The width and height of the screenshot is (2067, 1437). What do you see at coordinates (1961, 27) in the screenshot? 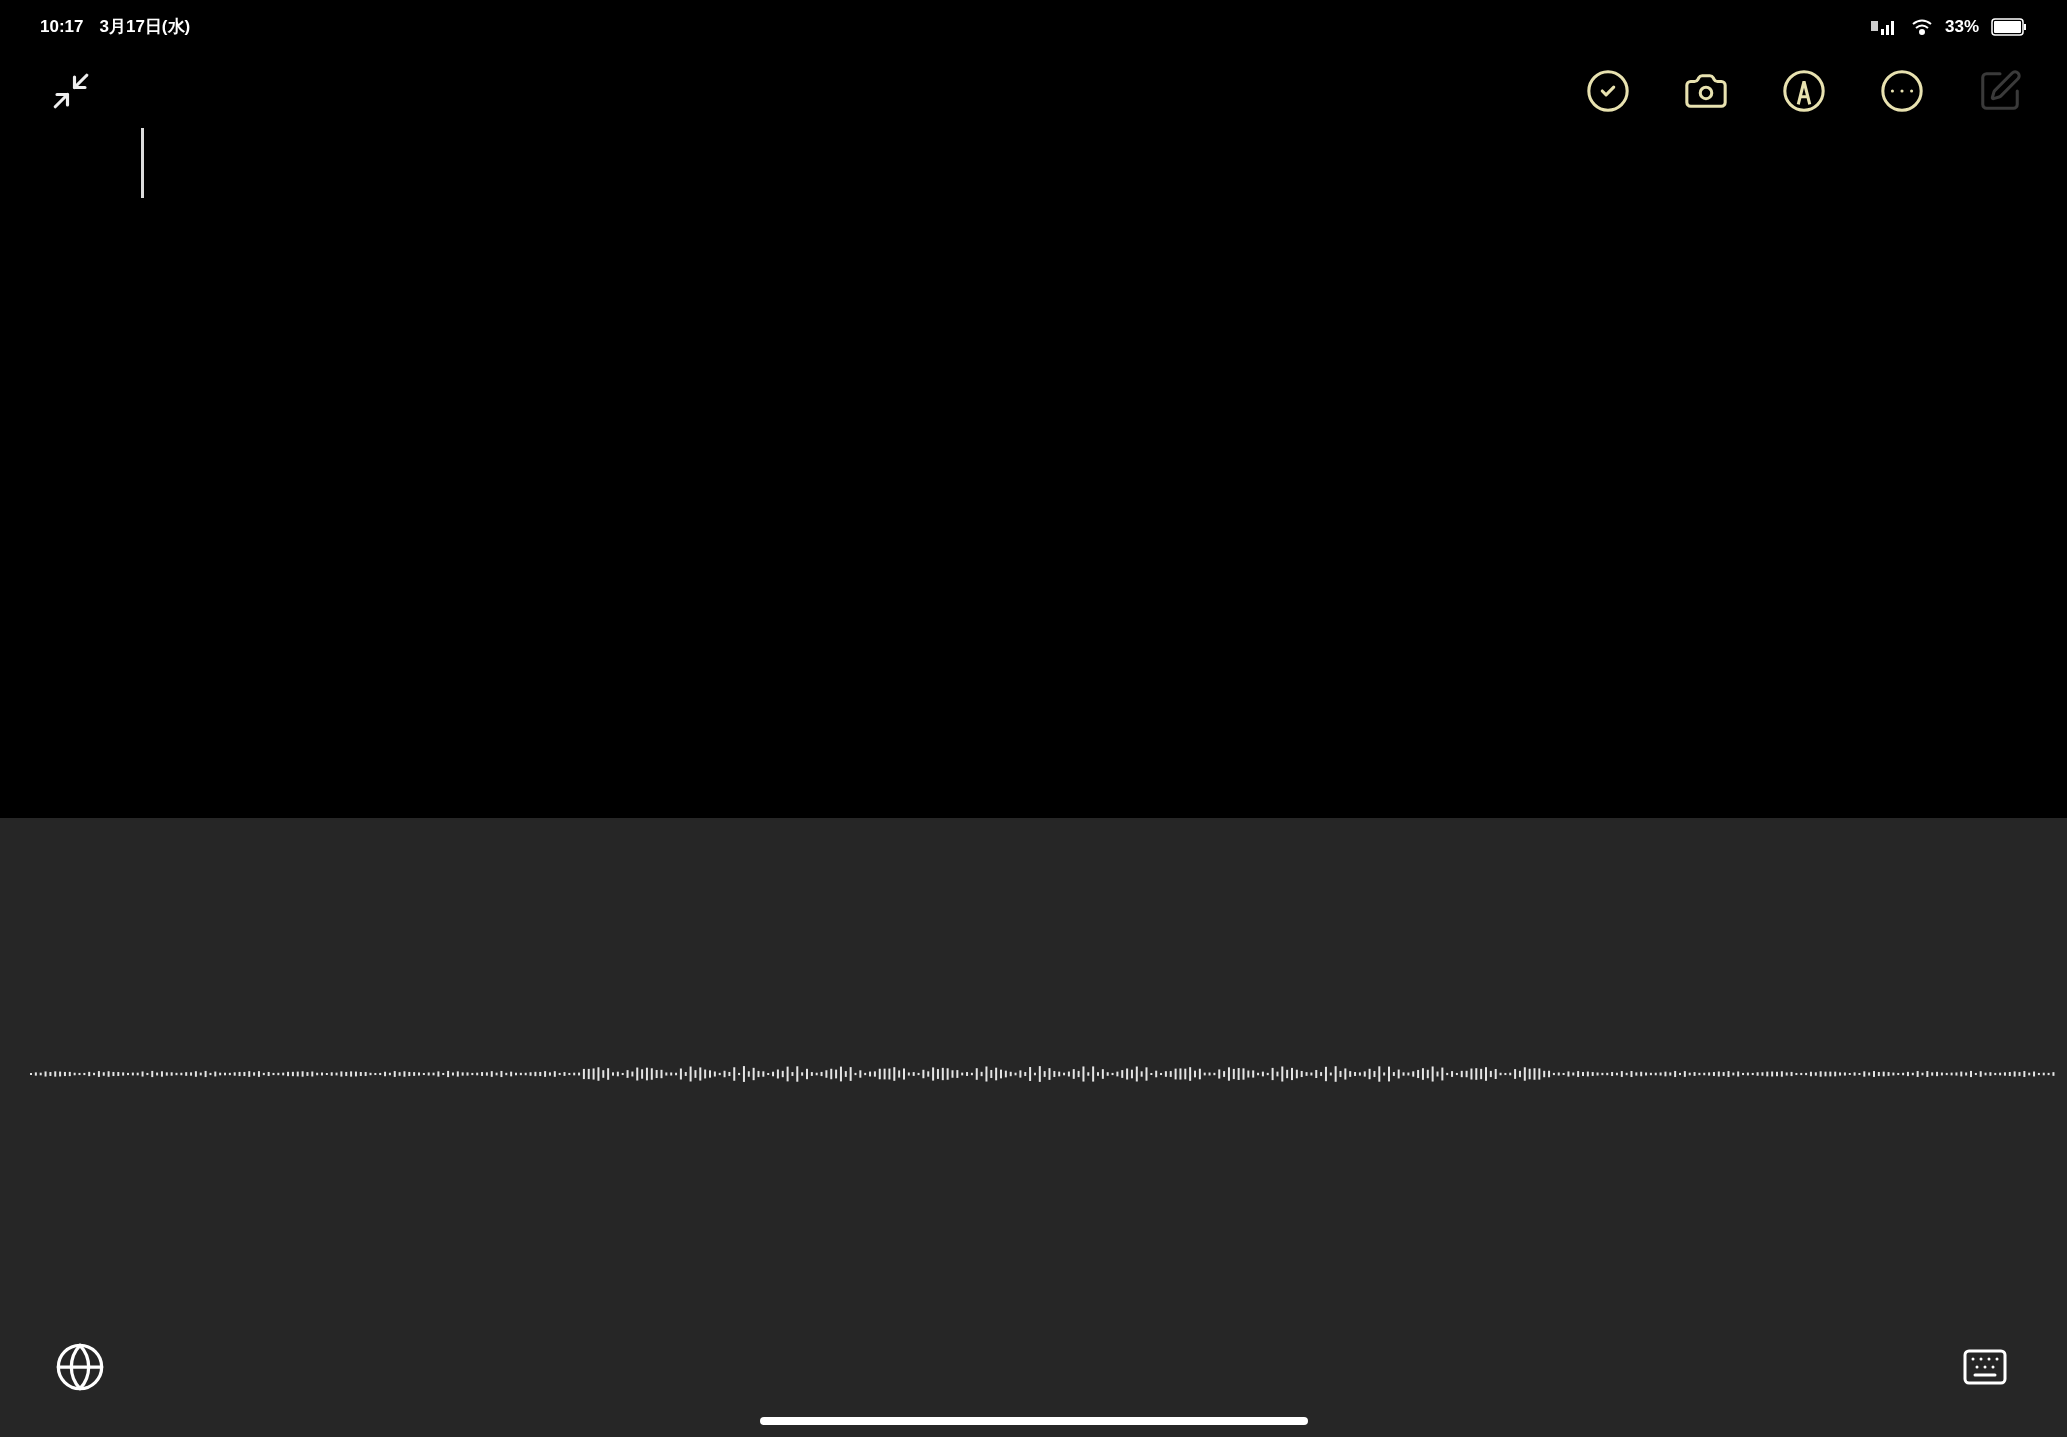
I see `battery-percent: 33%` at bounding box center [1961, 27].